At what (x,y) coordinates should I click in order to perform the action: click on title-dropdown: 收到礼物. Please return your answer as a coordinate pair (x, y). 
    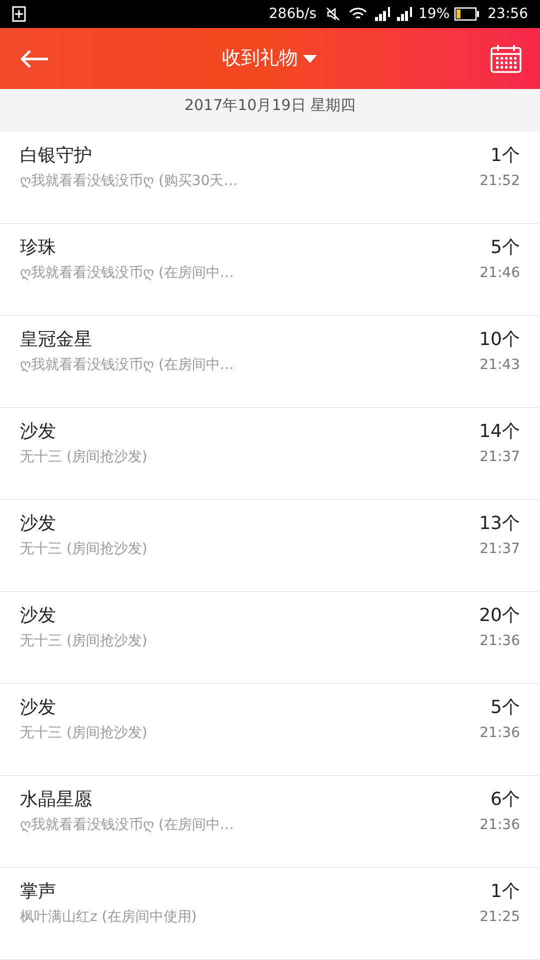
    Looking at the image, I should click on (270, 58).